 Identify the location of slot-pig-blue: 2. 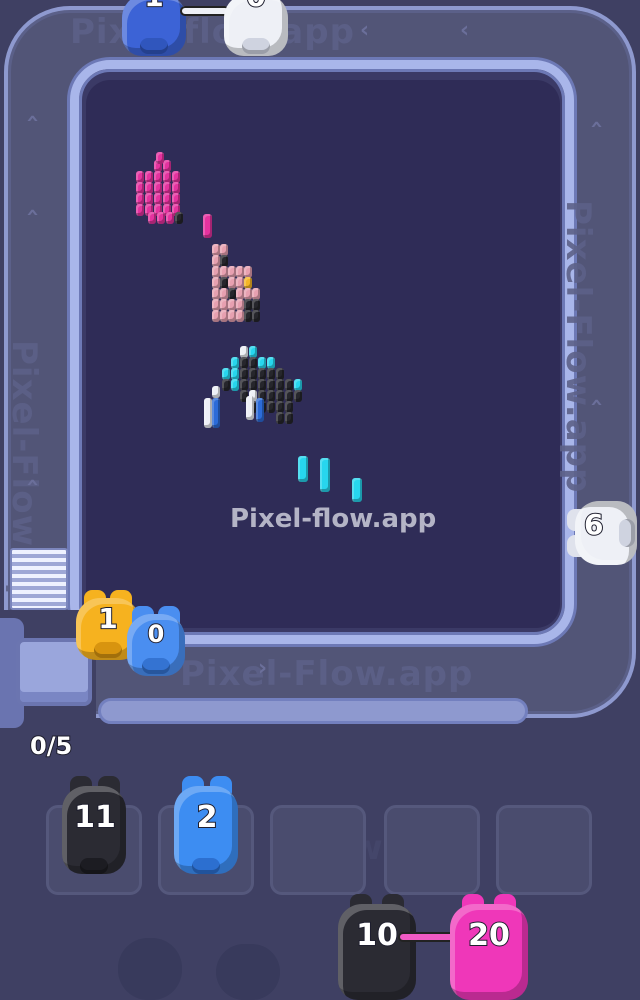
(207, 826).